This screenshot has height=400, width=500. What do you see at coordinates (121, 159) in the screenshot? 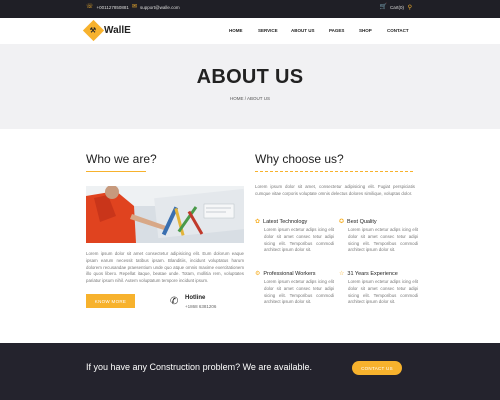
I see `who-heading: Who we are?` at bounding box center [121, 159].